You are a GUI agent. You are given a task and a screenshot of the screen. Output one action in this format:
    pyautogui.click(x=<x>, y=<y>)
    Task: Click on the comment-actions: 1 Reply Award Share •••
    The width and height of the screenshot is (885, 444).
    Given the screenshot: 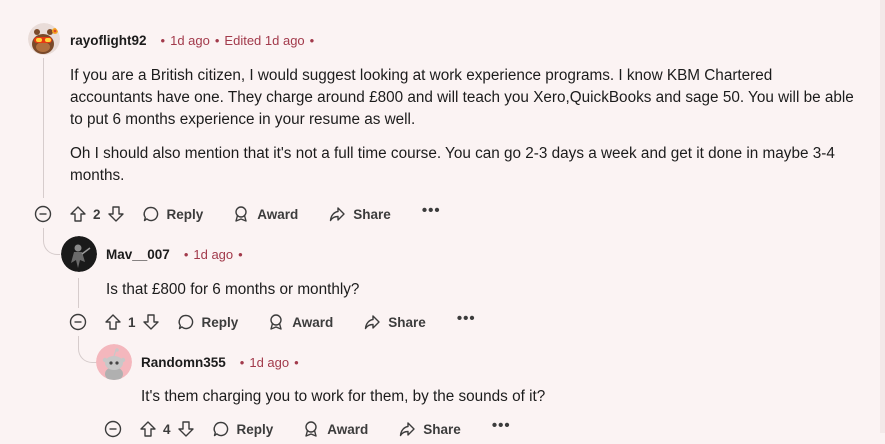 What is the action you would take?
    pyautogui.click(x=272, y=322)
    